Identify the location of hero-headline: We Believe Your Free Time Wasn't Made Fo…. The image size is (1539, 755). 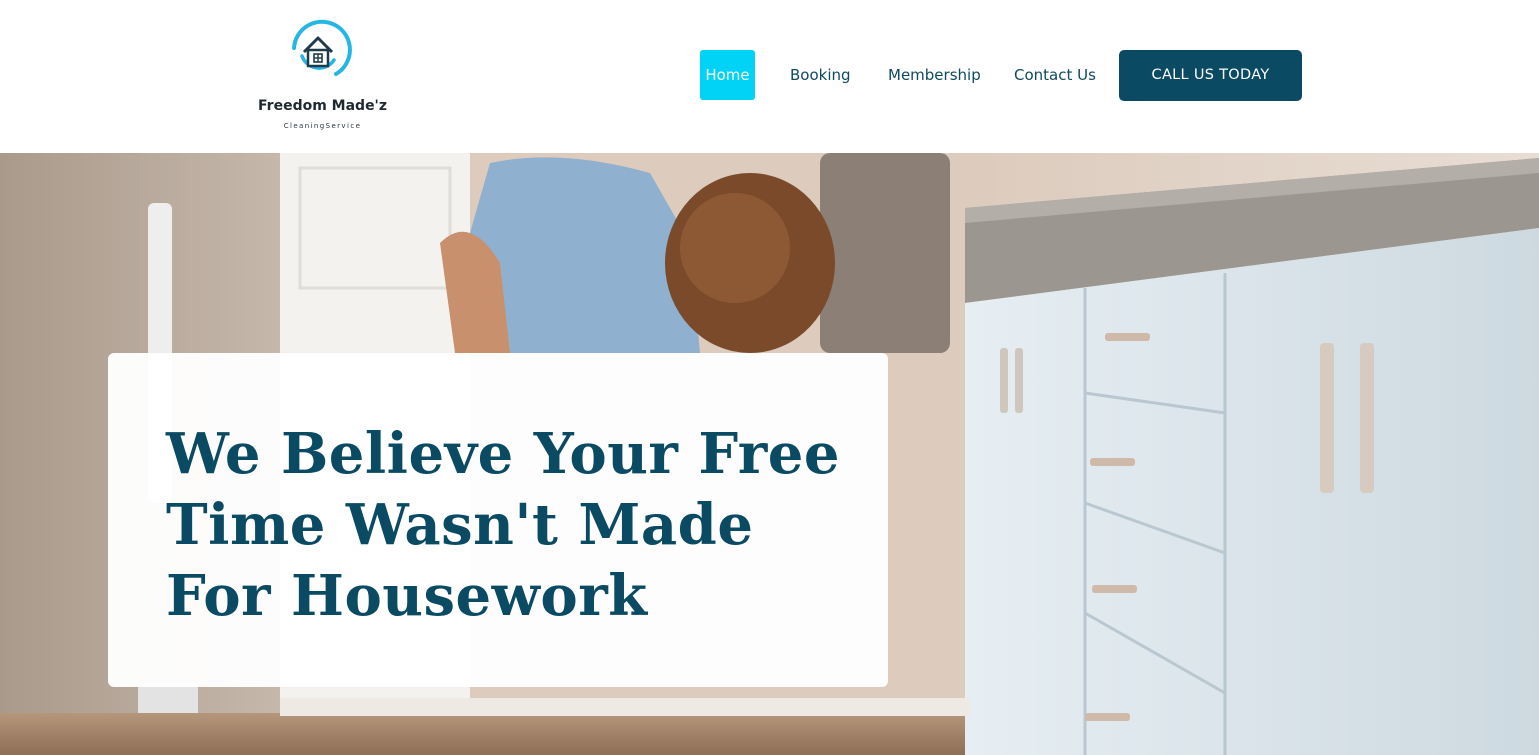
(503, 525).